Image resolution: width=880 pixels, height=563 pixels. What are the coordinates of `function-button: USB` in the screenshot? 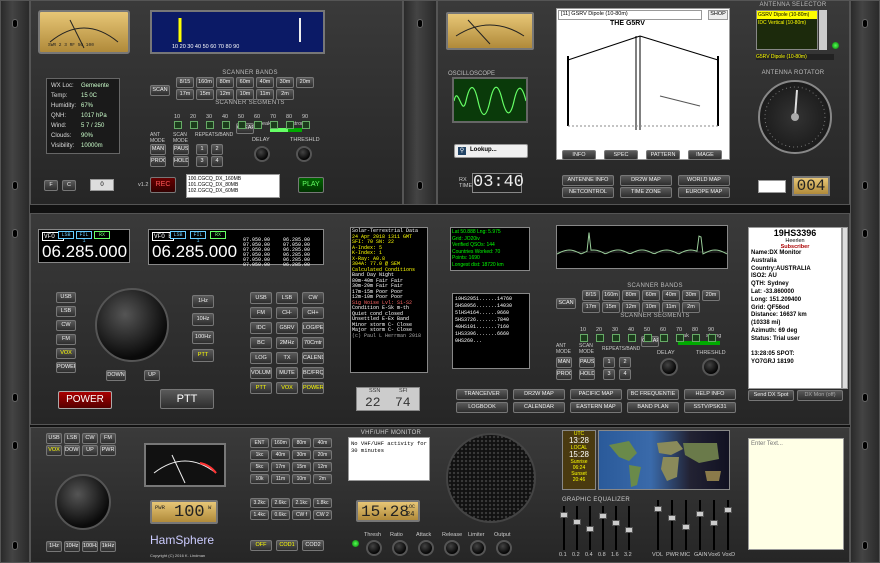 It's located at (261, 298).